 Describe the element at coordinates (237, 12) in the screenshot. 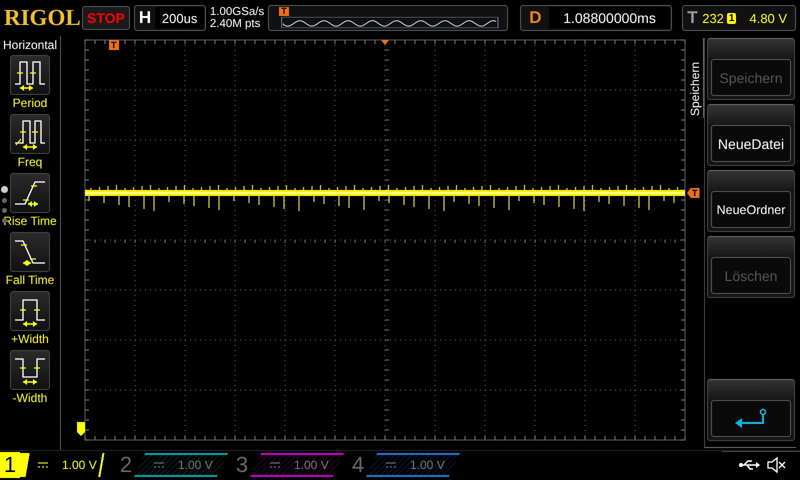

I see `sample-rate: 1.00GSa/s` at that location.